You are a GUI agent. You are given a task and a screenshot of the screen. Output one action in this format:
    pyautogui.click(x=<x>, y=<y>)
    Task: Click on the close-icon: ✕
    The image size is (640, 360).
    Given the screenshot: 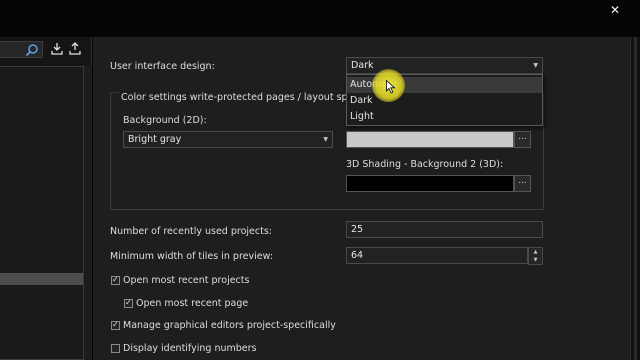 What is the action you would take?
    pyautogui.click(x=615, y=10)
    